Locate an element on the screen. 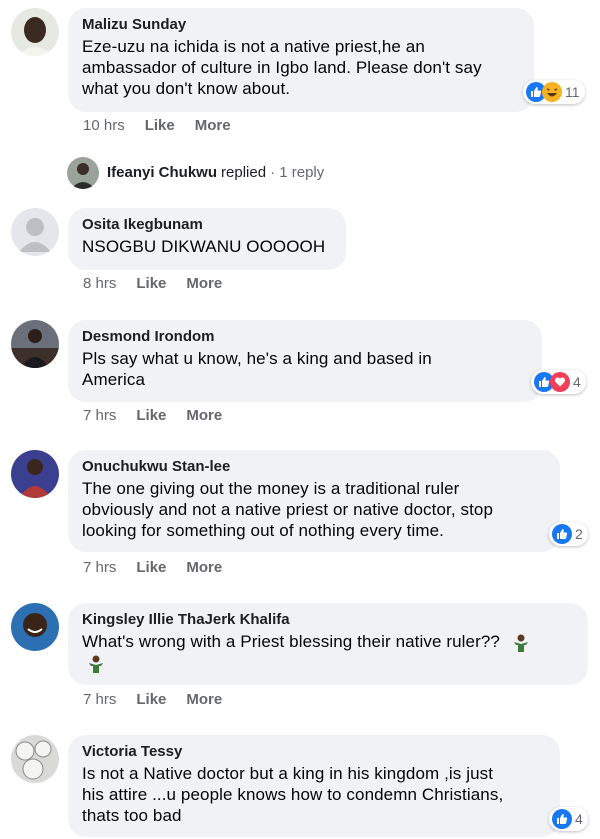 This screenshot has height=839, width=600. comment-author: Desmond Irondom is located at coordinates (305, 337).